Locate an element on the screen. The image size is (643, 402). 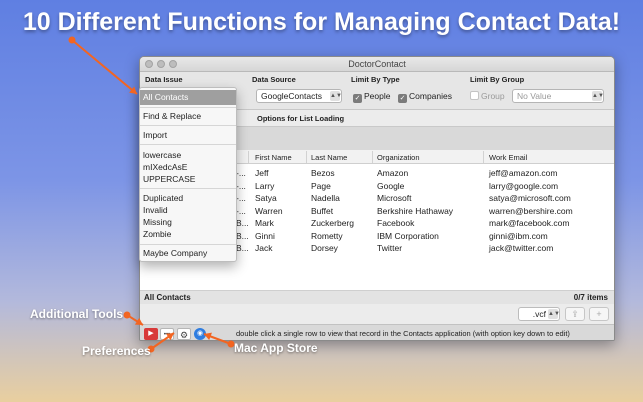
data-source-select: GoogleContacts ▲▼ is located at coordinates (299, 96).